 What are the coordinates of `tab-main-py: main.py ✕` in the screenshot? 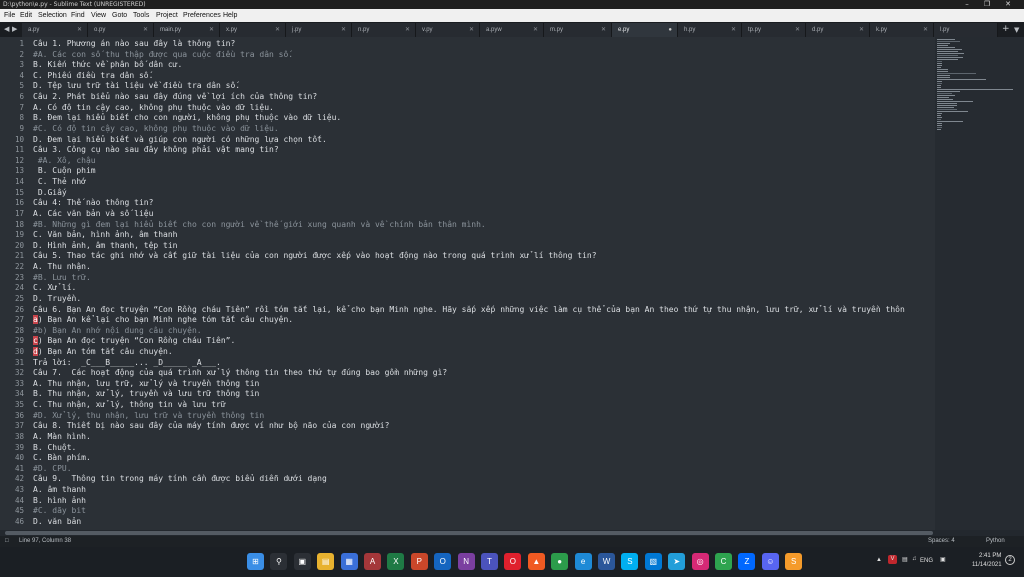 It's located at (187, 30).